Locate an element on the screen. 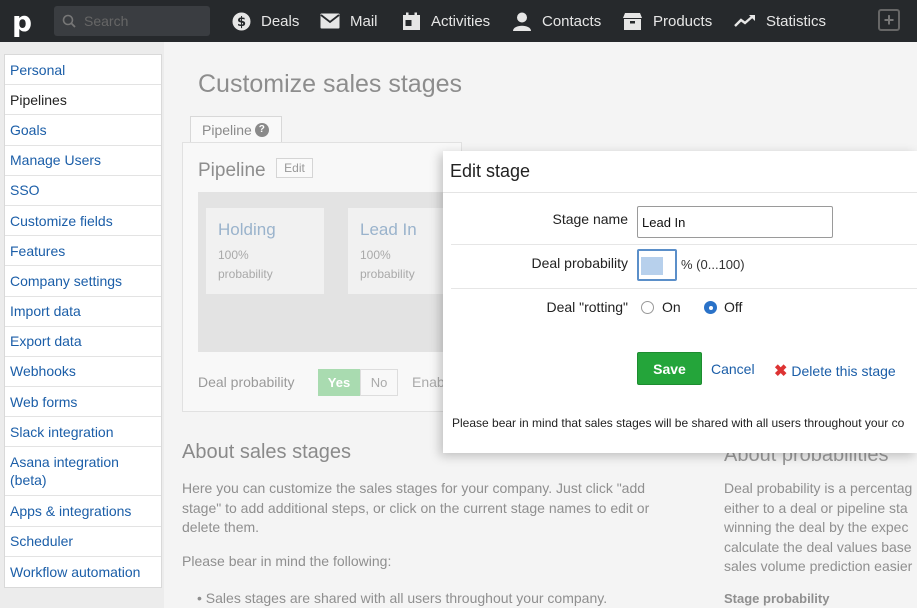 This screenshot has width=917, height=608. pipedrive-logo: p is located at coordinates (22, 21).